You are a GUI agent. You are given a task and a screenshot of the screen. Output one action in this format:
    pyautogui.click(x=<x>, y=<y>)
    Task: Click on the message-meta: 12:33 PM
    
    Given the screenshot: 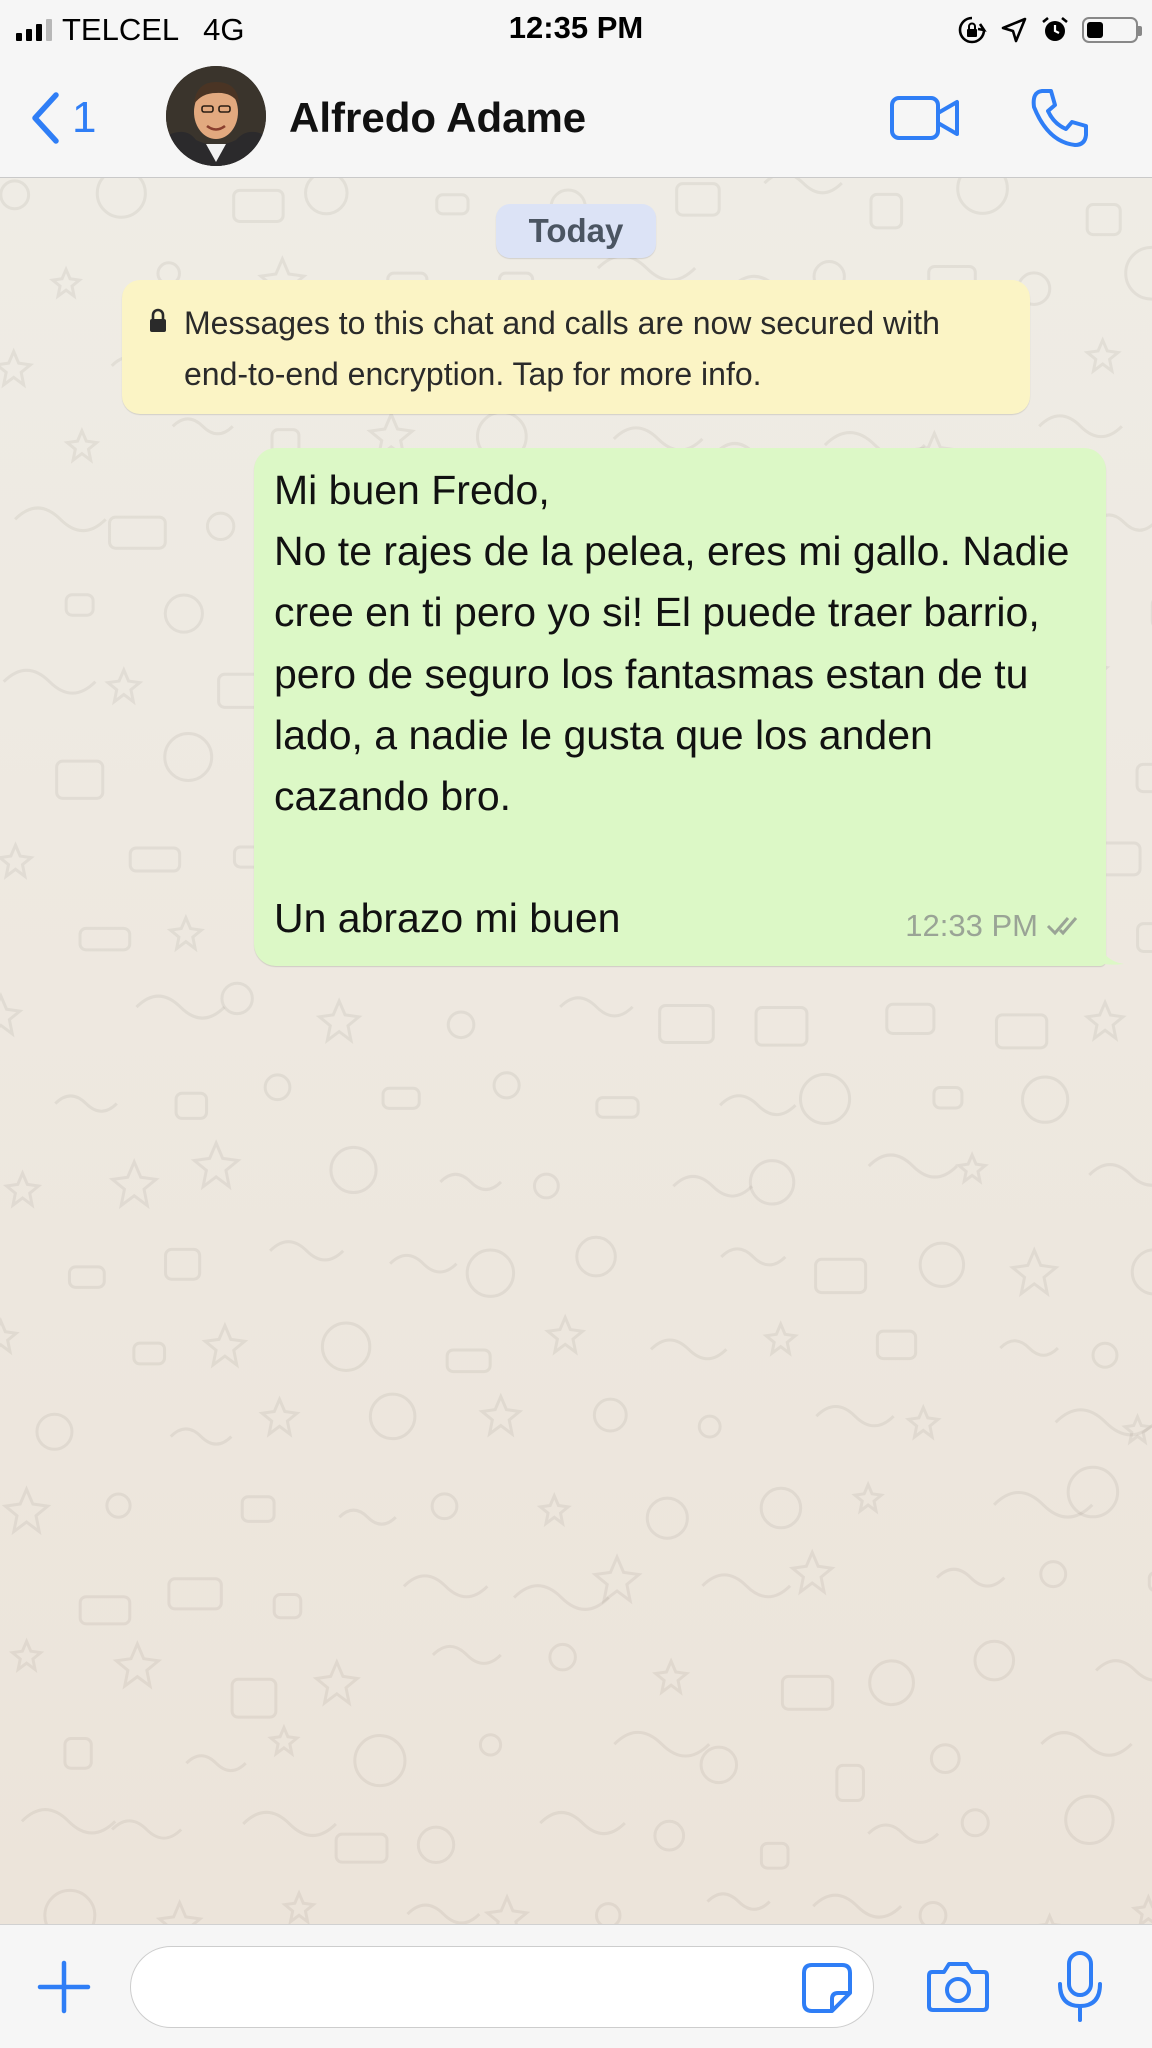 What is the action you would take?
    pyautogui.click(x=995, y=925)
    